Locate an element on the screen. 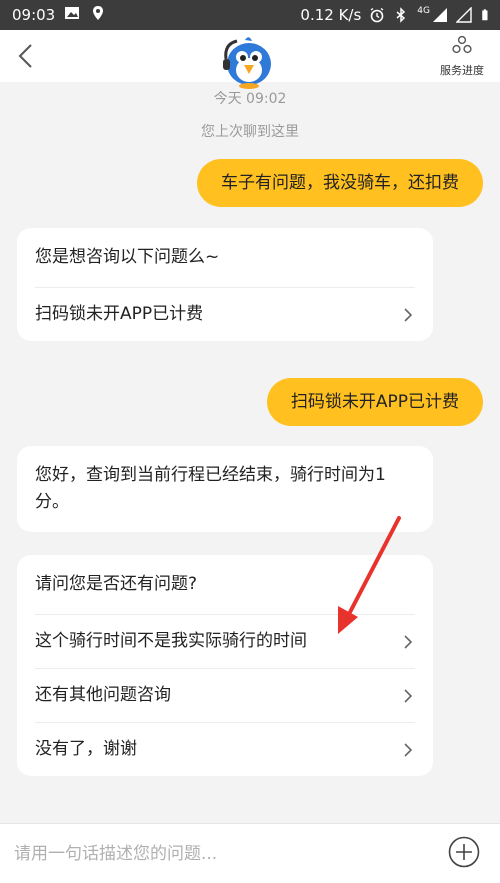  quick-reply-option: 这个骑行时间不是我实际骑行的时间 is located at coordinates (225, 641).